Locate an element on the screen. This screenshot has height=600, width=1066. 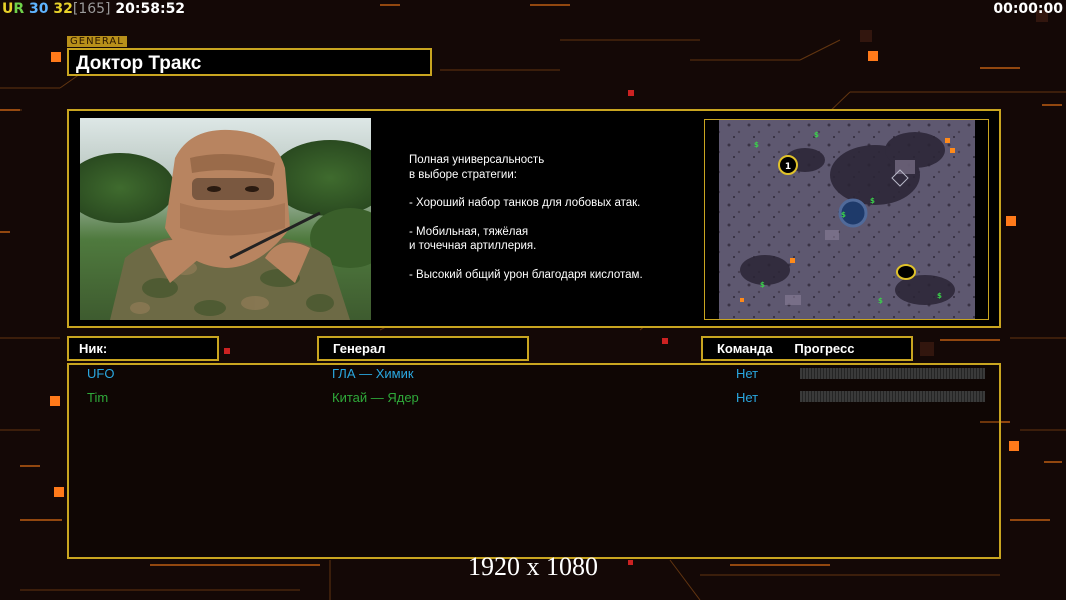
header-team-progress: Команда Прогресс is located at coordinates (807, 348).